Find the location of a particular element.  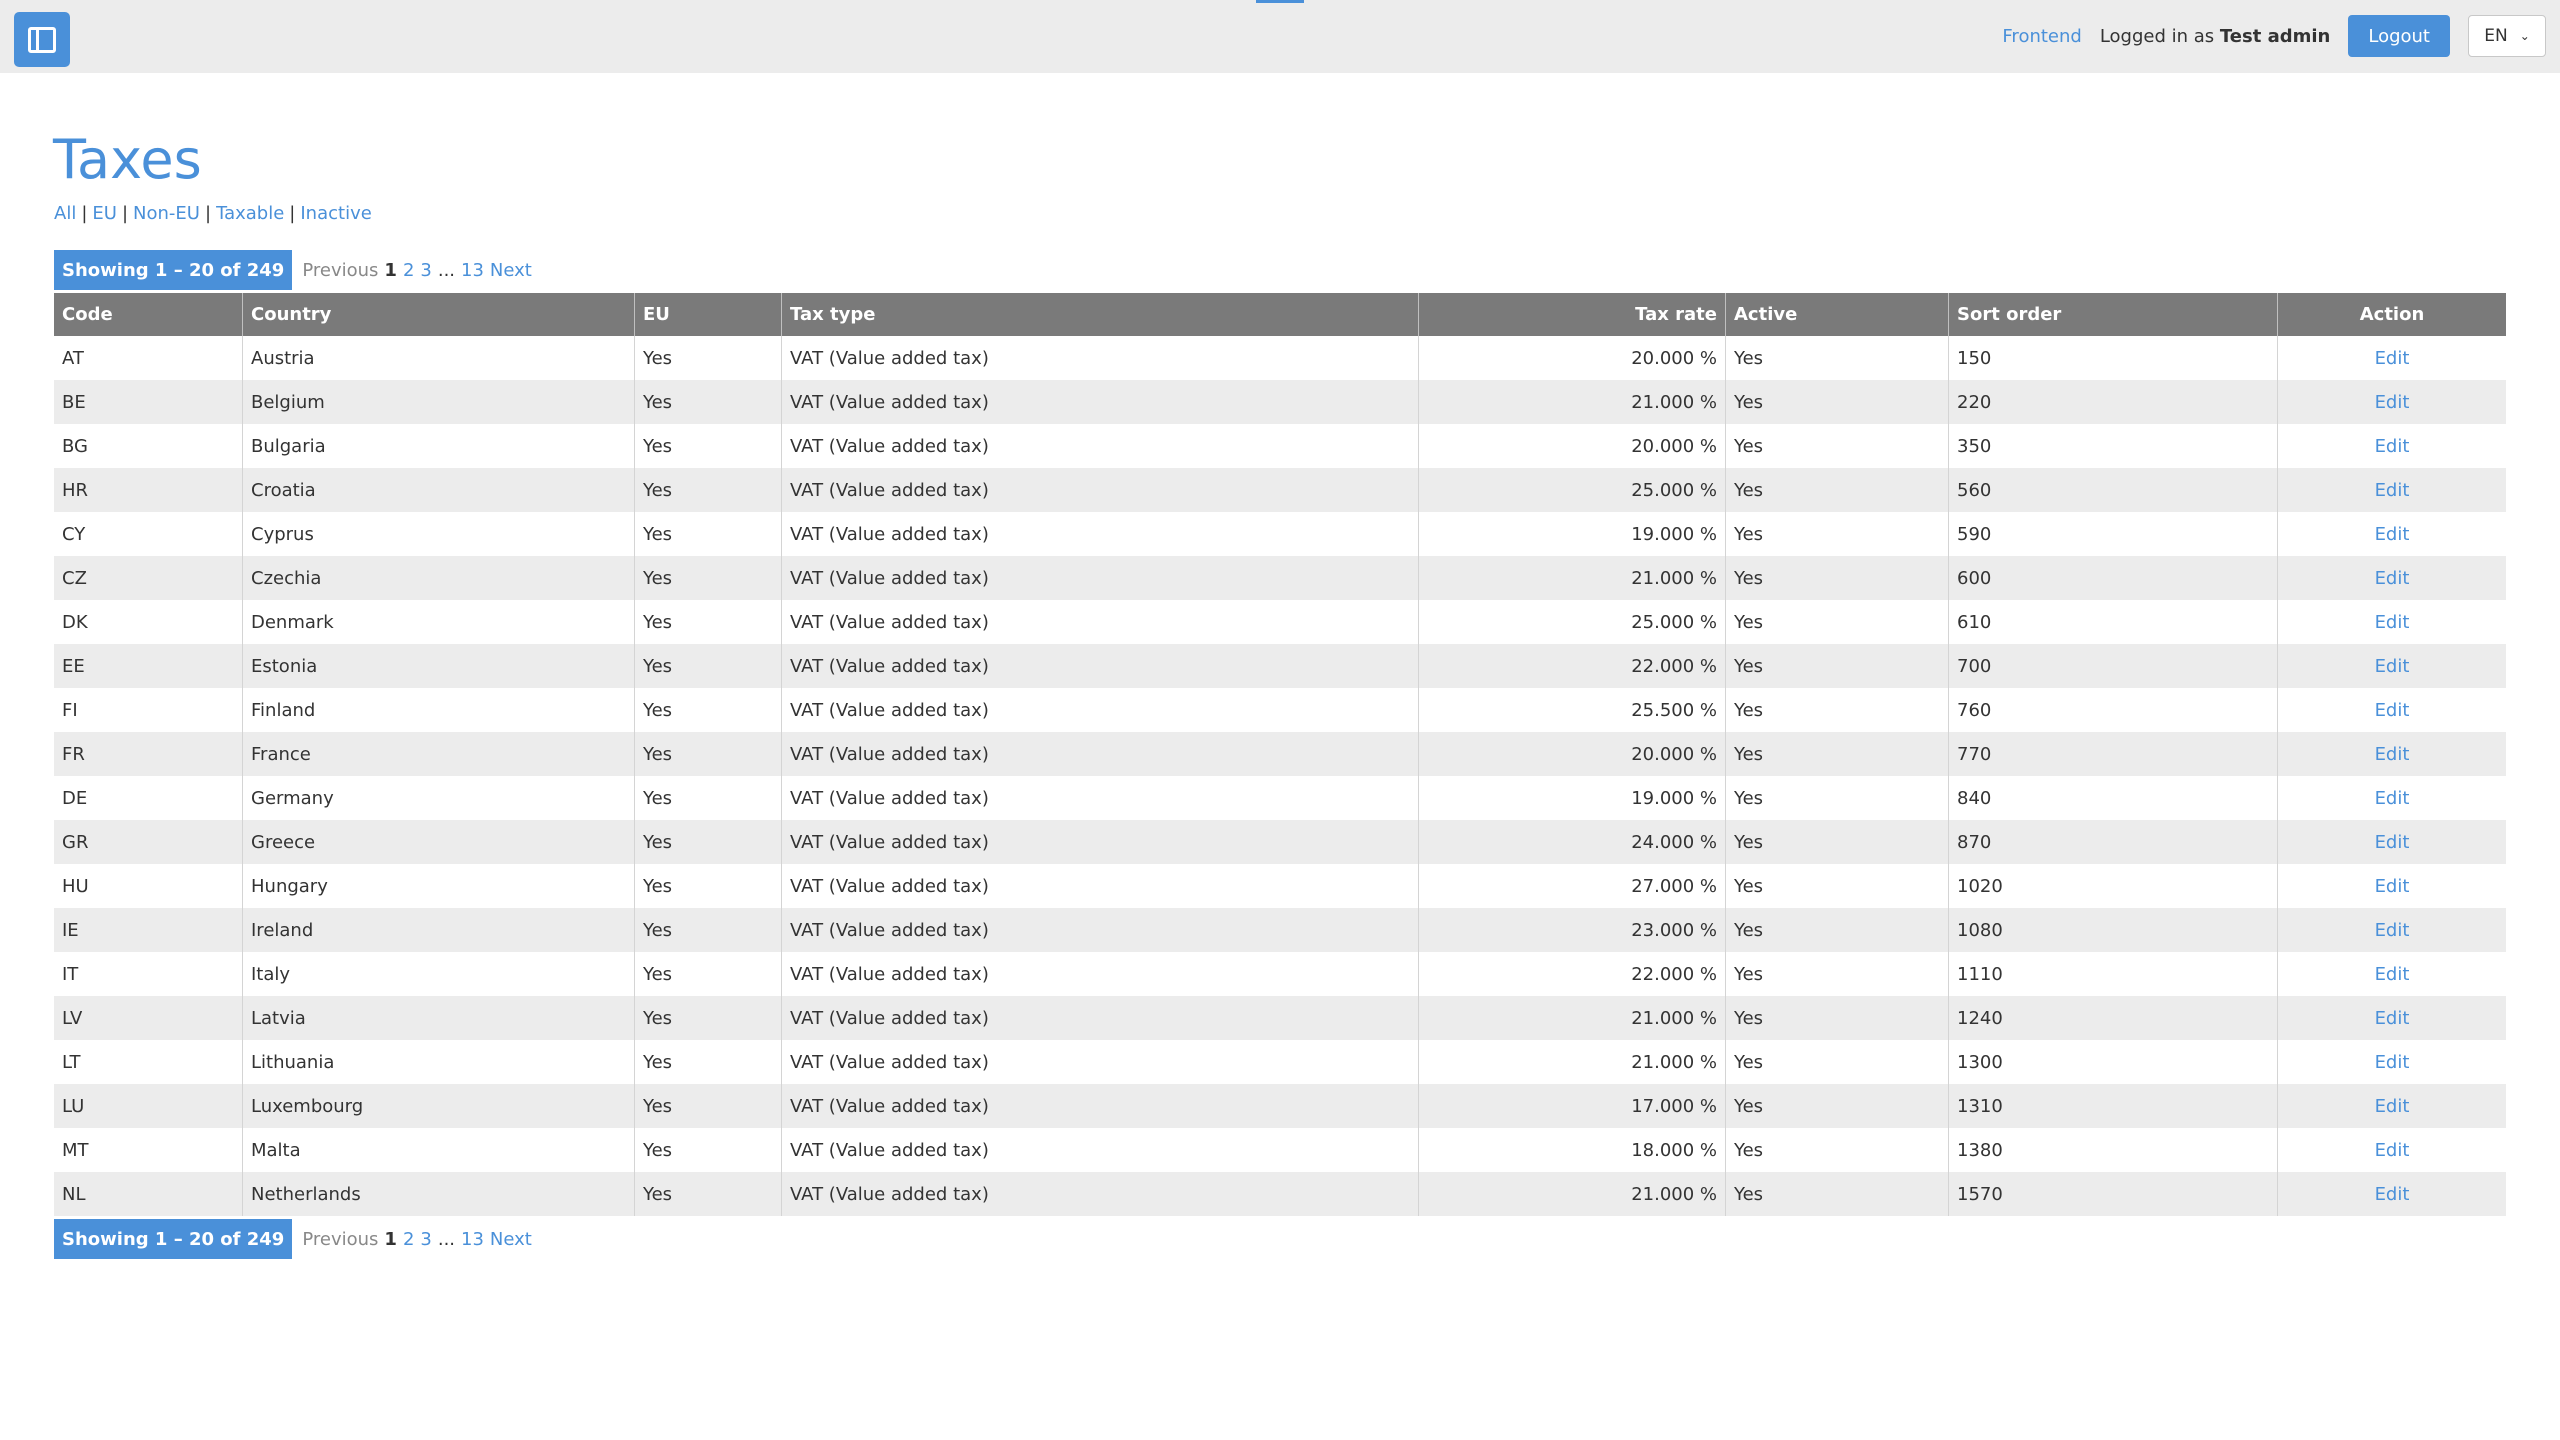

logout-button: Logout is located at coordinates (2399, 36).